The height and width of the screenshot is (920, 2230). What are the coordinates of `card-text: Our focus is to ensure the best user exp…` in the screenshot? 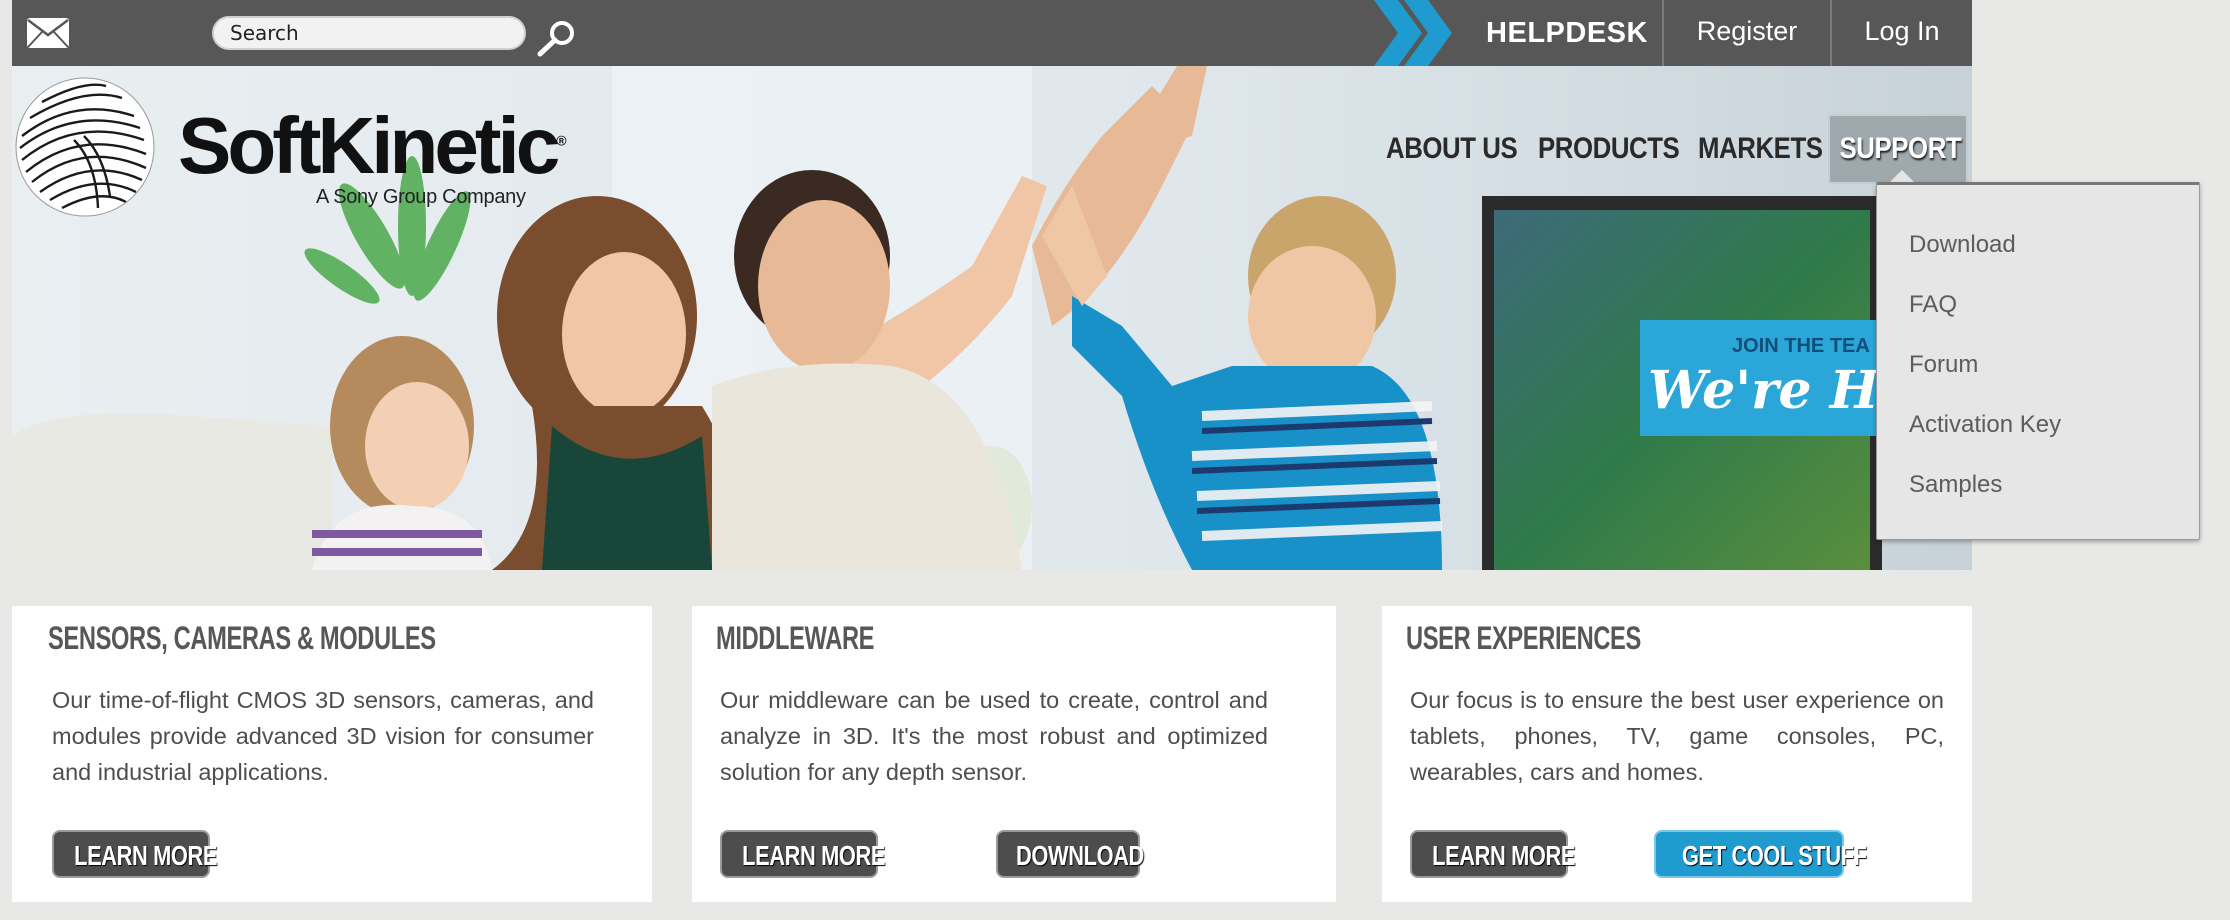 It's located at (1677, 736).